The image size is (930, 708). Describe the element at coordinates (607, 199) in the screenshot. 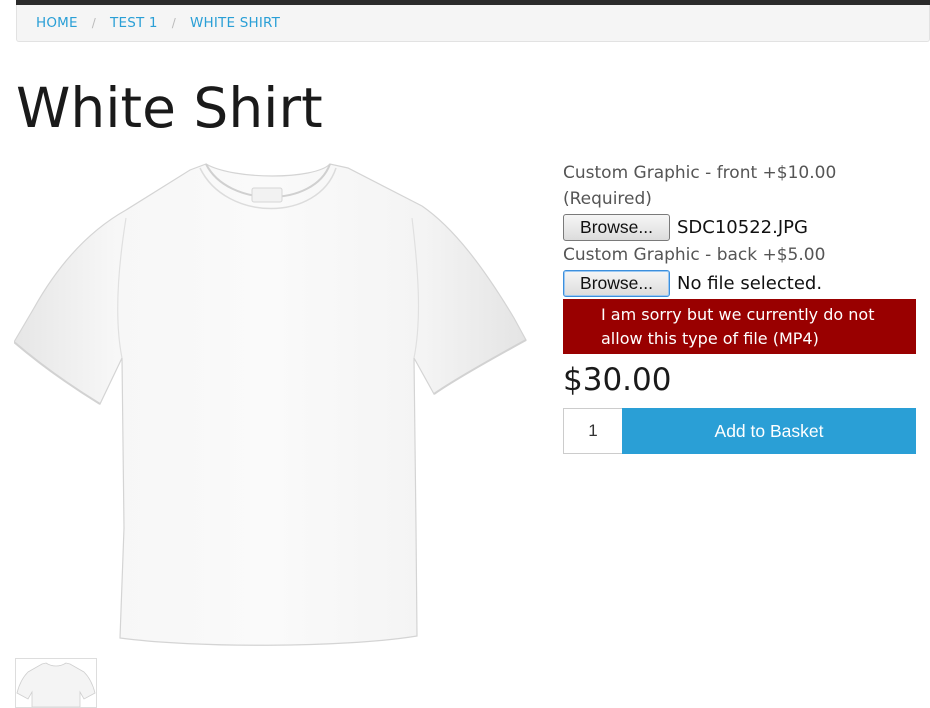

I see `required-label: (Required)` at that location.